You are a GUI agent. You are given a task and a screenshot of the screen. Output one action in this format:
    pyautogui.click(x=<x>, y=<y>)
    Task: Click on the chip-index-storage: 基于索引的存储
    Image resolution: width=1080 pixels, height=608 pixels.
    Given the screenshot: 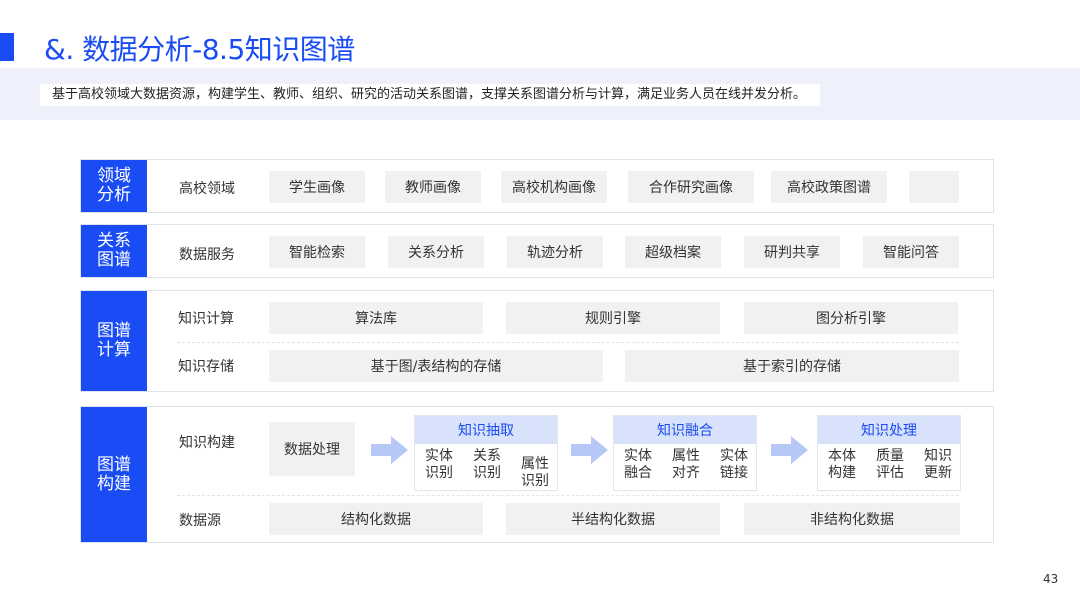 What is the action you would take?
    pyautogui.click(x=792, y=366)
    